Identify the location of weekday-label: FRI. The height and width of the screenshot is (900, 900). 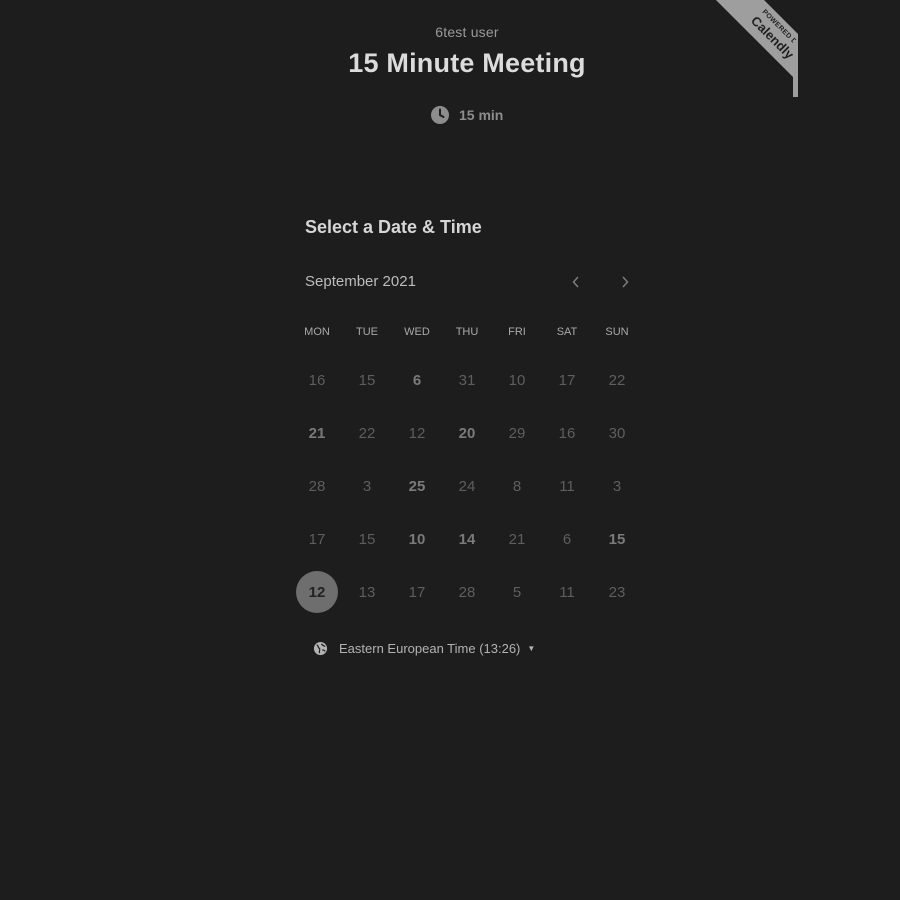
(517, 332).